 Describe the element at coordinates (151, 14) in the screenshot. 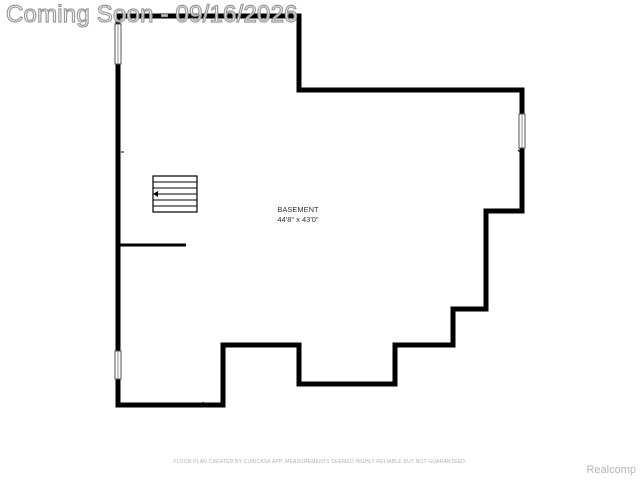

I see `coming-soon-watermark: Coming Soon - 09/16/2026` at that location.